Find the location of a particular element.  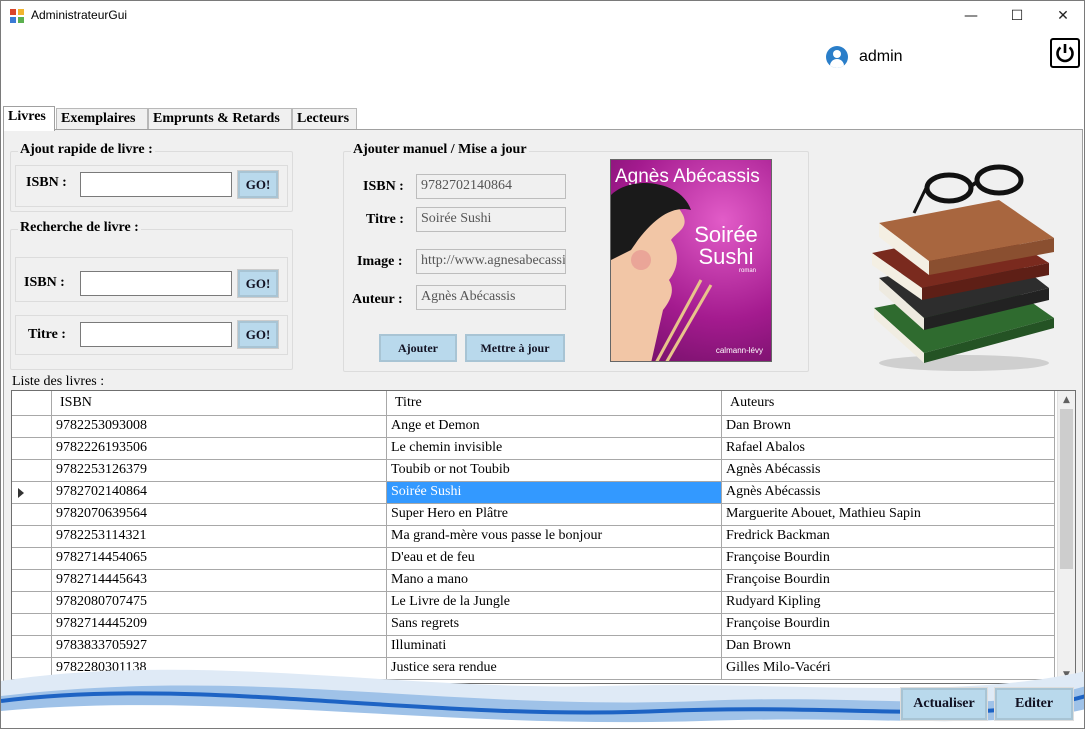

isbn-cell: 9782253126379 is located at coordinates (219, 471).